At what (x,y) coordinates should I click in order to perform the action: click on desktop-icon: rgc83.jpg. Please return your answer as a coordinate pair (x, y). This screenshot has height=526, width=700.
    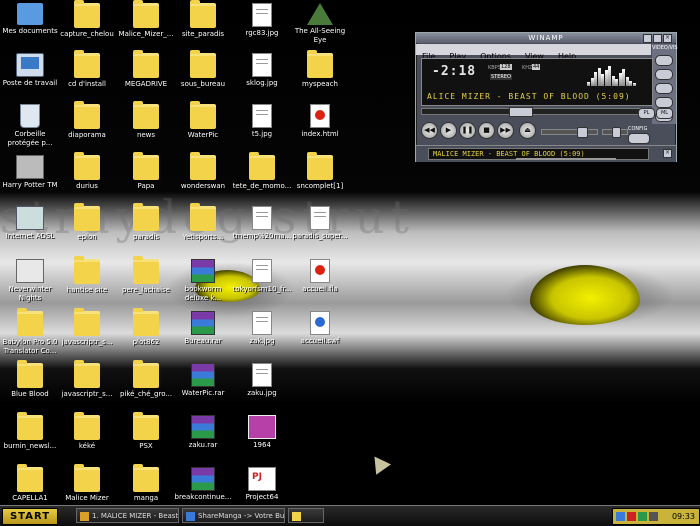
    Looking at the image, I should click on (262, 28).